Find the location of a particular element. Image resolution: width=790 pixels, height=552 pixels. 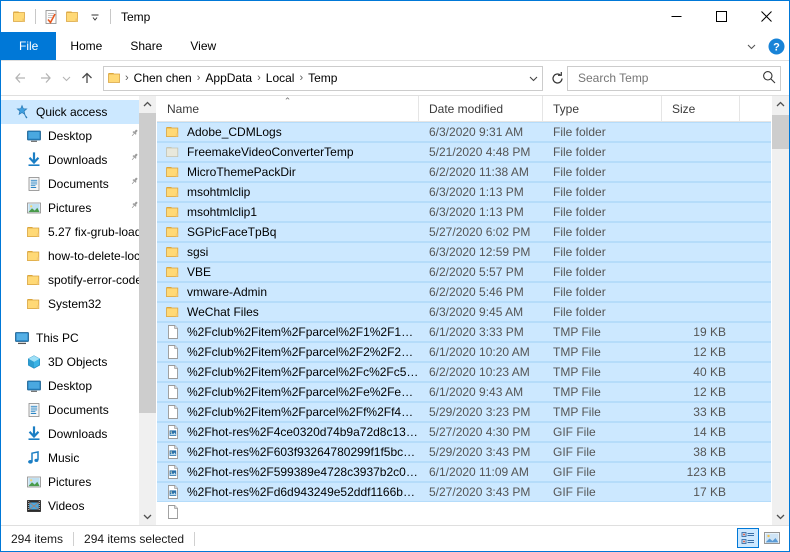

tab-home: Home is located at coordinates (86, 46).